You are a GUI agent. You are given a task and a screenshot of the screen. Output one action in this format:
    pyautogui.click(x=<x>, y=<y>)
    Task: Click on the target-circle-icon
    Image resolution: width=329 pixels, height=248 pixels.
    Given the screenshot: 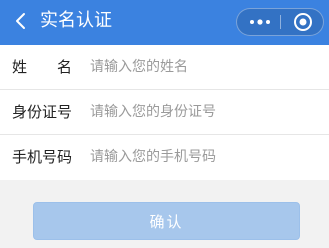 What is the action you would take?
    pyautogui.click(x=303, y=22)
    